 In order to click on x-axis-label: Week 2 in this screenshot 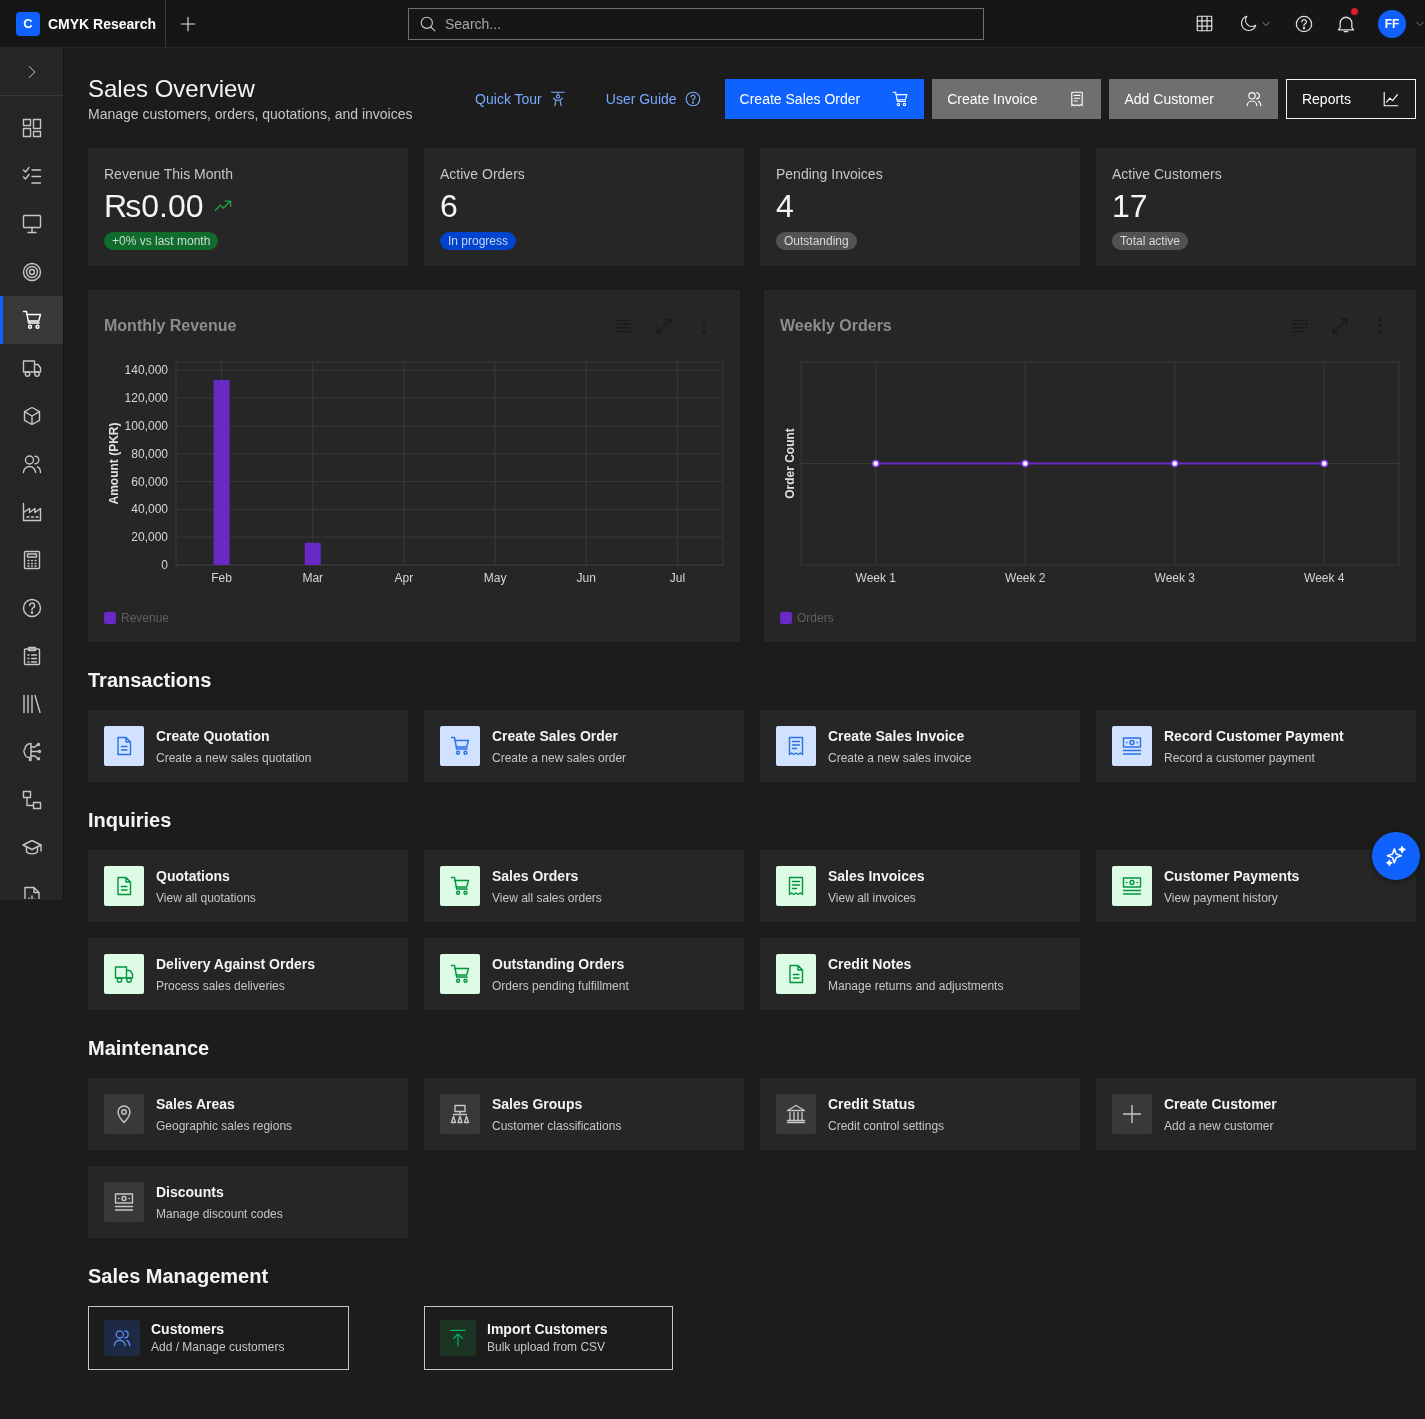, I will do `click(1025, 578)`.